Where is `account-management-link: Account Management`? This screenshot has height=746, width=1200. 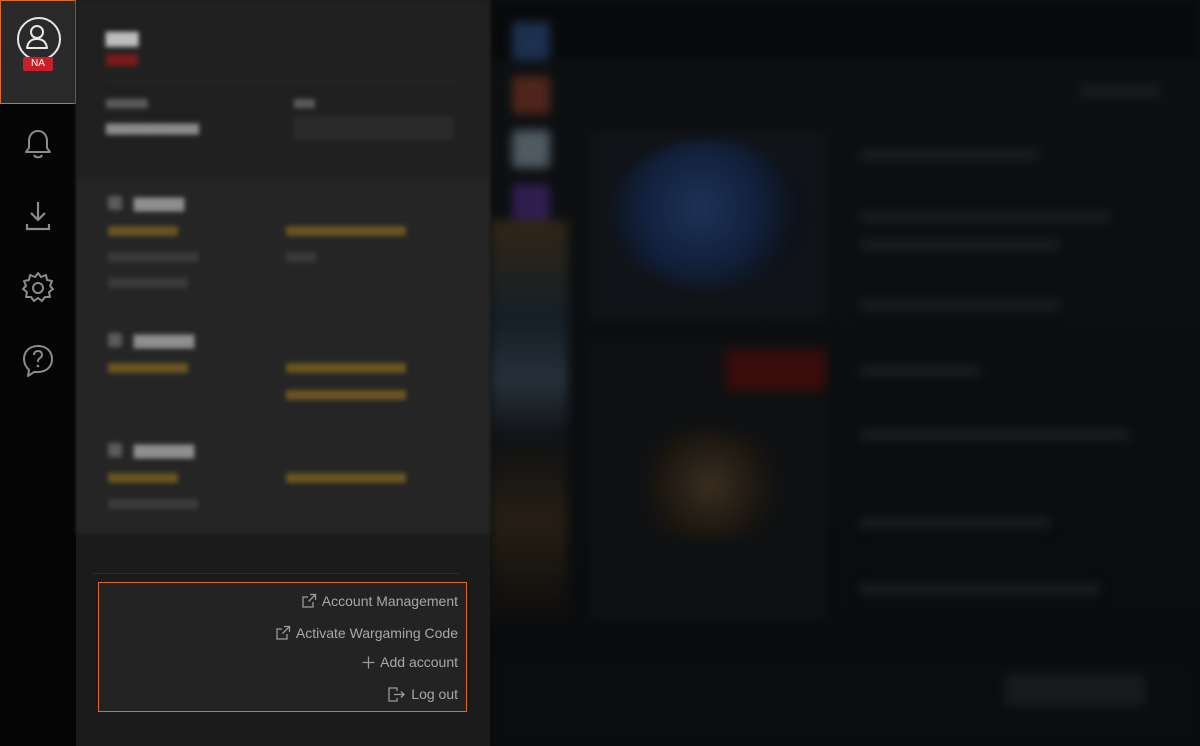
account-management-link: Account Management is located at coordinates (379, 601).